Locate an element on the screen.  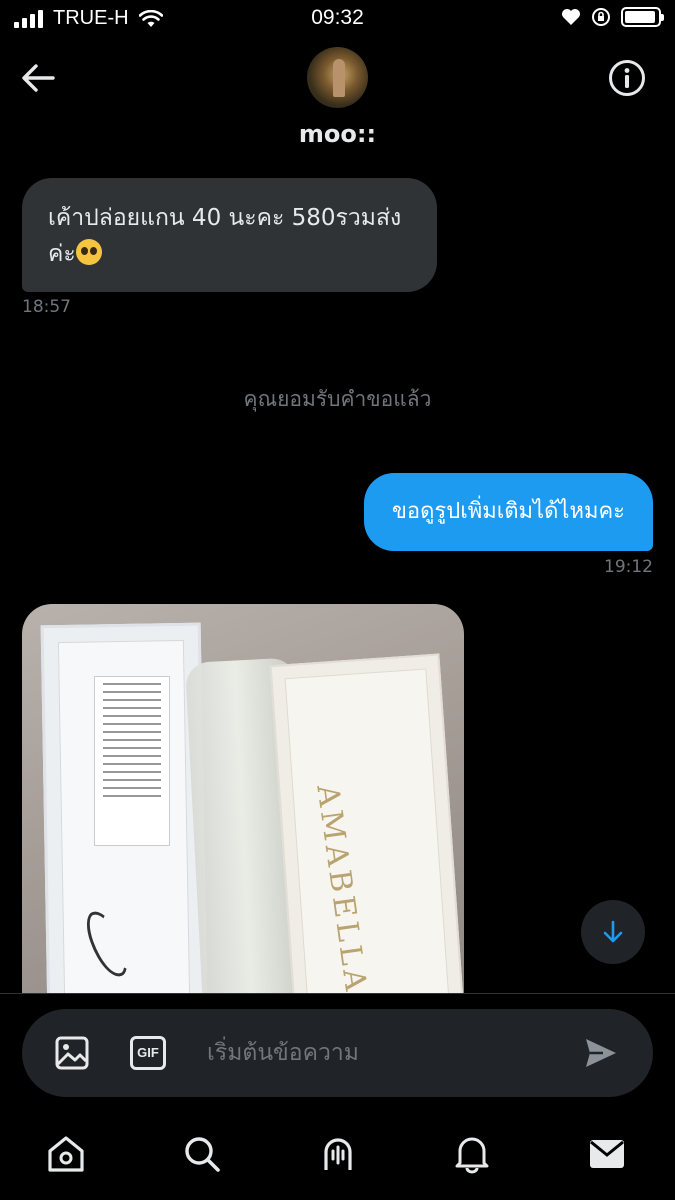
send-icon is located at coordinates (601, 1053).